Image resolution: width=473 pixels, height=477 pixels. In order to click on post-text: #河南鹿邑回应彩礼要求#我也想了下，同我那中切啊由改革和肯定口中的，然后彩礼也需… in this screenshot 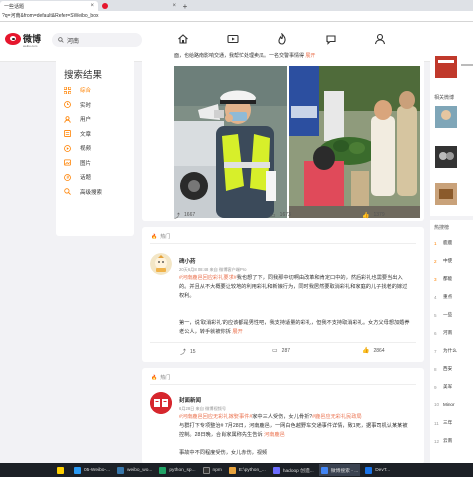, I will do `click(295, 287)`.